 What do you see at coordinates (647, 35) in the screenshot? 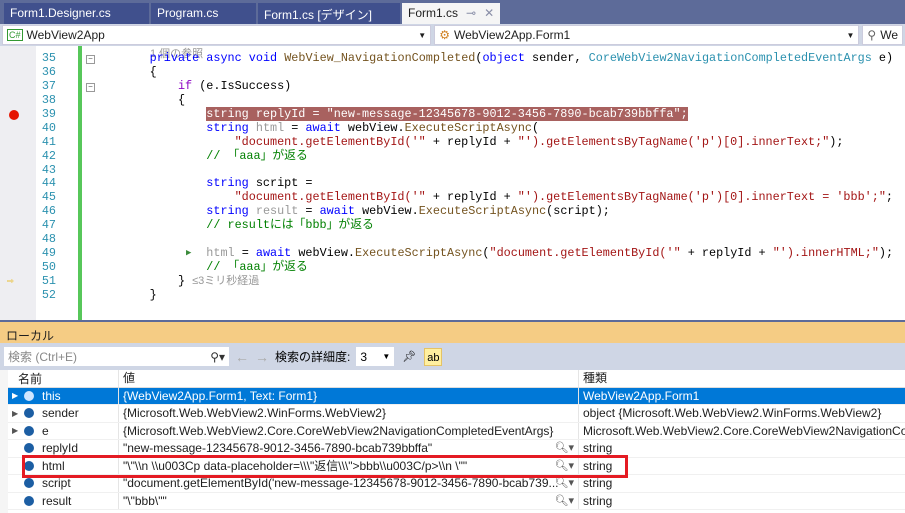
I see `class-dropdown: ⚙ WebView2App.Form1 ▼` at bounding box center [647, 35].